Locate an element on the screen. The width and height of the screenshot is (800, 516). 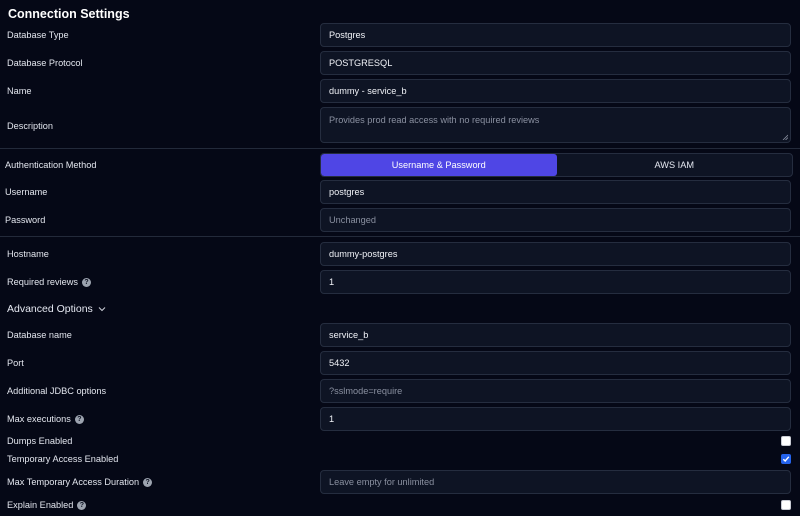
database-name-input: service_b is located at coordinates (555, 335).